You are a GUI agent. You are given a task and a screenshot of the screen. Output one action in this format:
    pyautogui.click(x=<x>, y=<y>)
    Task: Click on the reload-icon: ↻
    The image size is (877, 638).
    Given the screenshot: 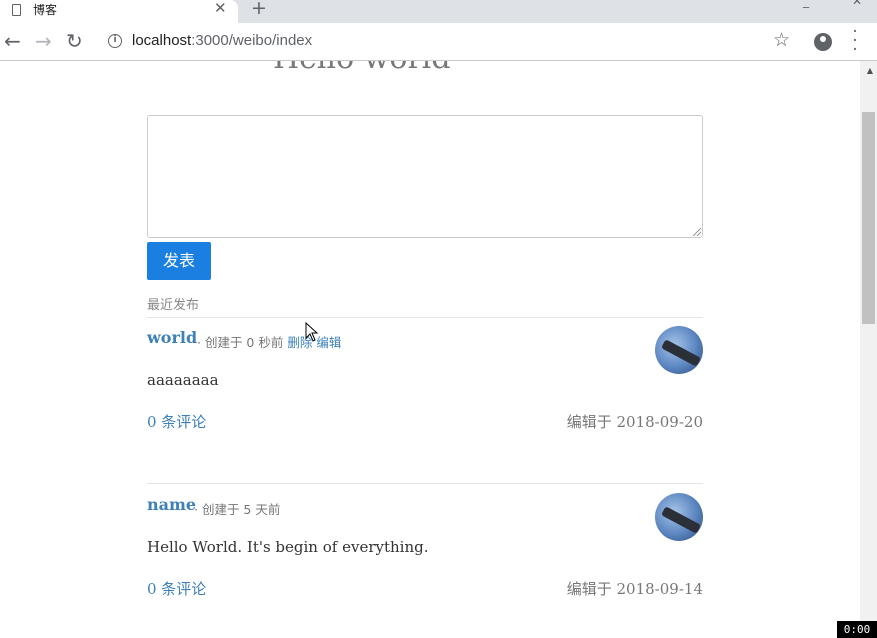 What is the action you would take?
    pyautogui.click(x=74, y=41)
    